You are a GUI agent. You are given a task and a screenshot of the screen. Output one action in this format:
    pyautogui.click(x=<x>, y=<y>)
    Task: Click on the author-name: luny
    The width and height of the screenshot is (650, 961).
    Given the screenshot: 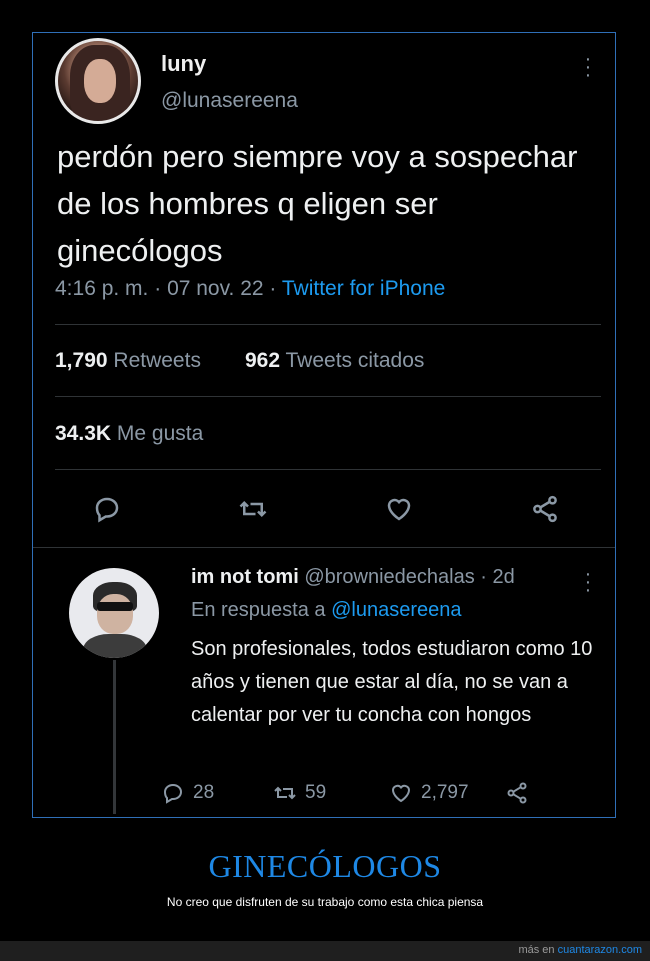 What is the action you would take?
    pyautogui.click(x=183, y=64)
    